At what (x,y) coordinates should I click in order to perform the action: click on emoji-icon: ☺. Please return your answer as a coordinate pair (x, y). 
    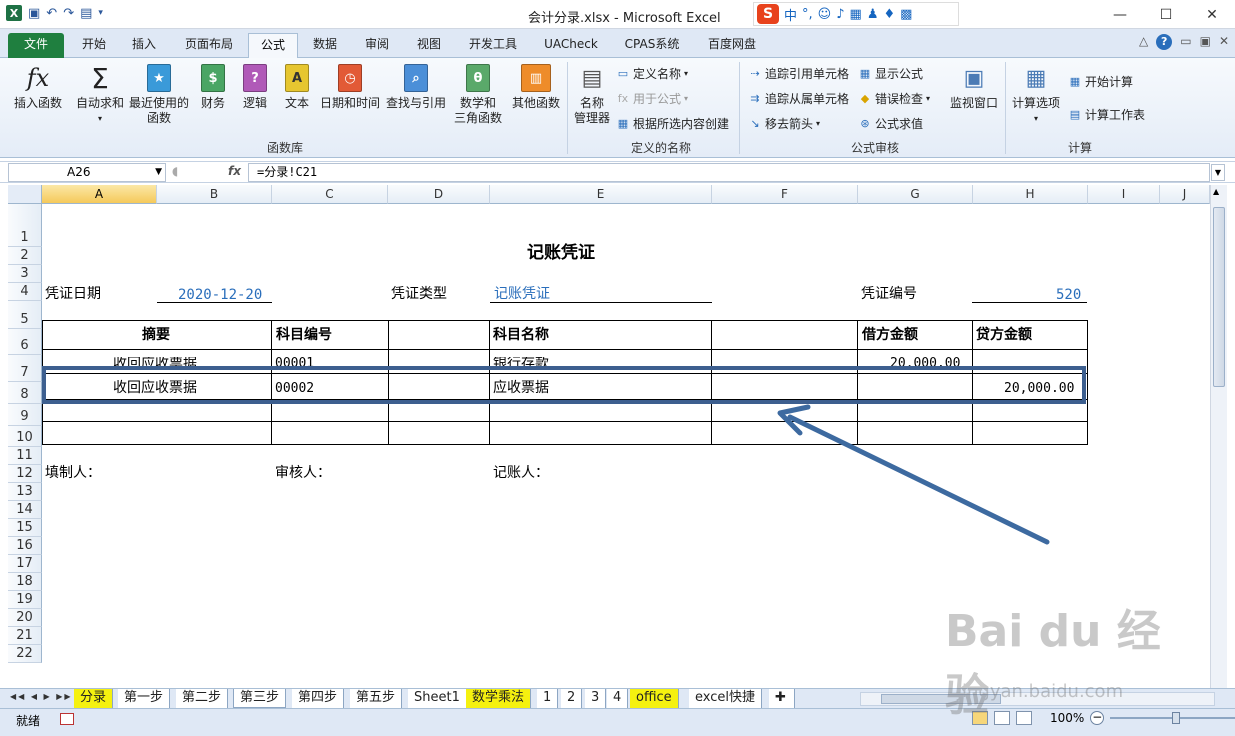
    Looking at the image, I should click on (825, 14).